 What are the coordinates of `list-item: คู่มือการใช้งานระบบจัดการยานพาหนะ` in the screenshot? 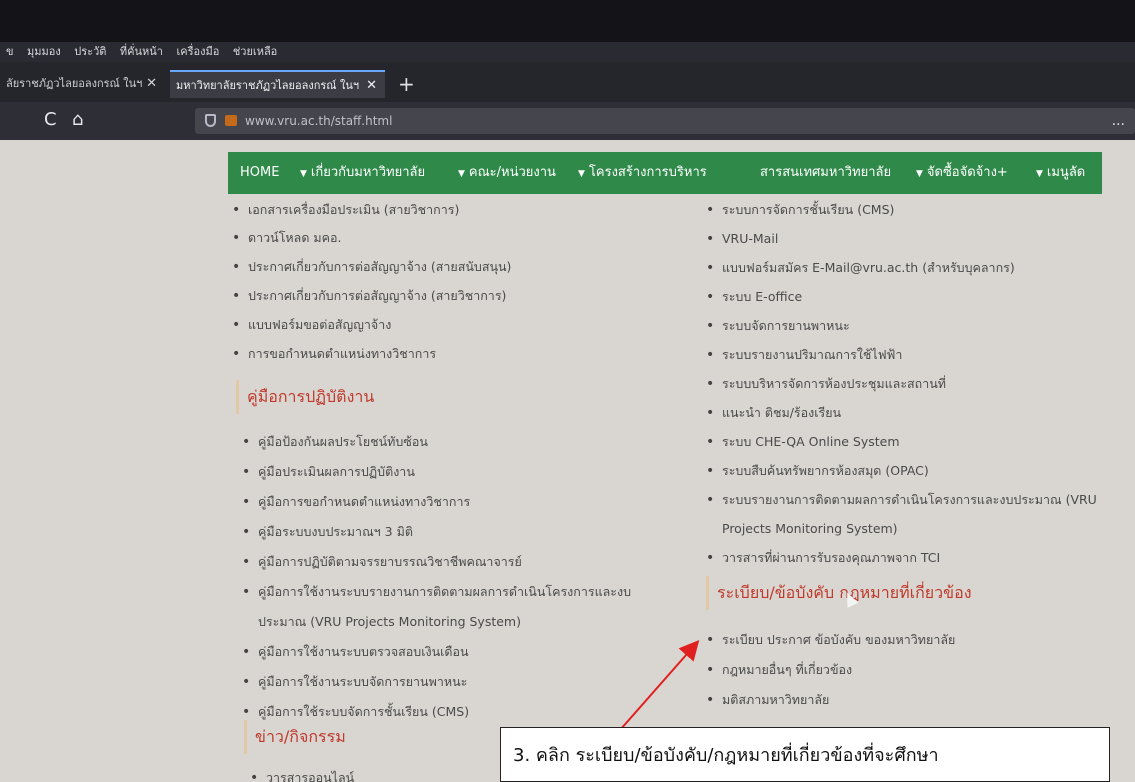 It's located at (463, 682).